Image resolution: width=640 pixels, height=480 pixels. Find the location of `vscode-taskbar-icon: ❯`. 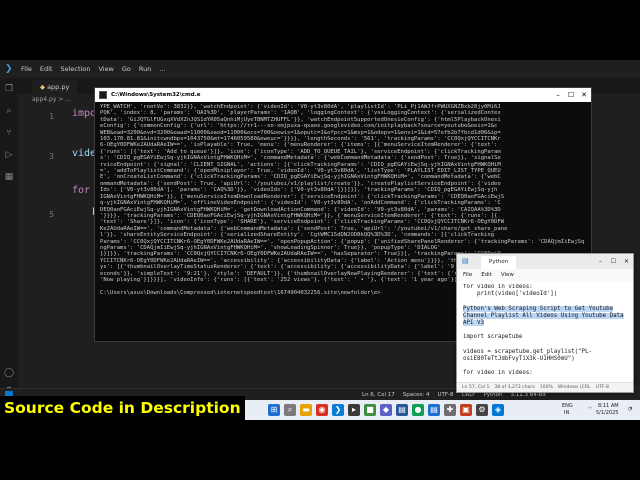

vscode-taskbar-icon: ❯ is located at coordinates (338, 410).